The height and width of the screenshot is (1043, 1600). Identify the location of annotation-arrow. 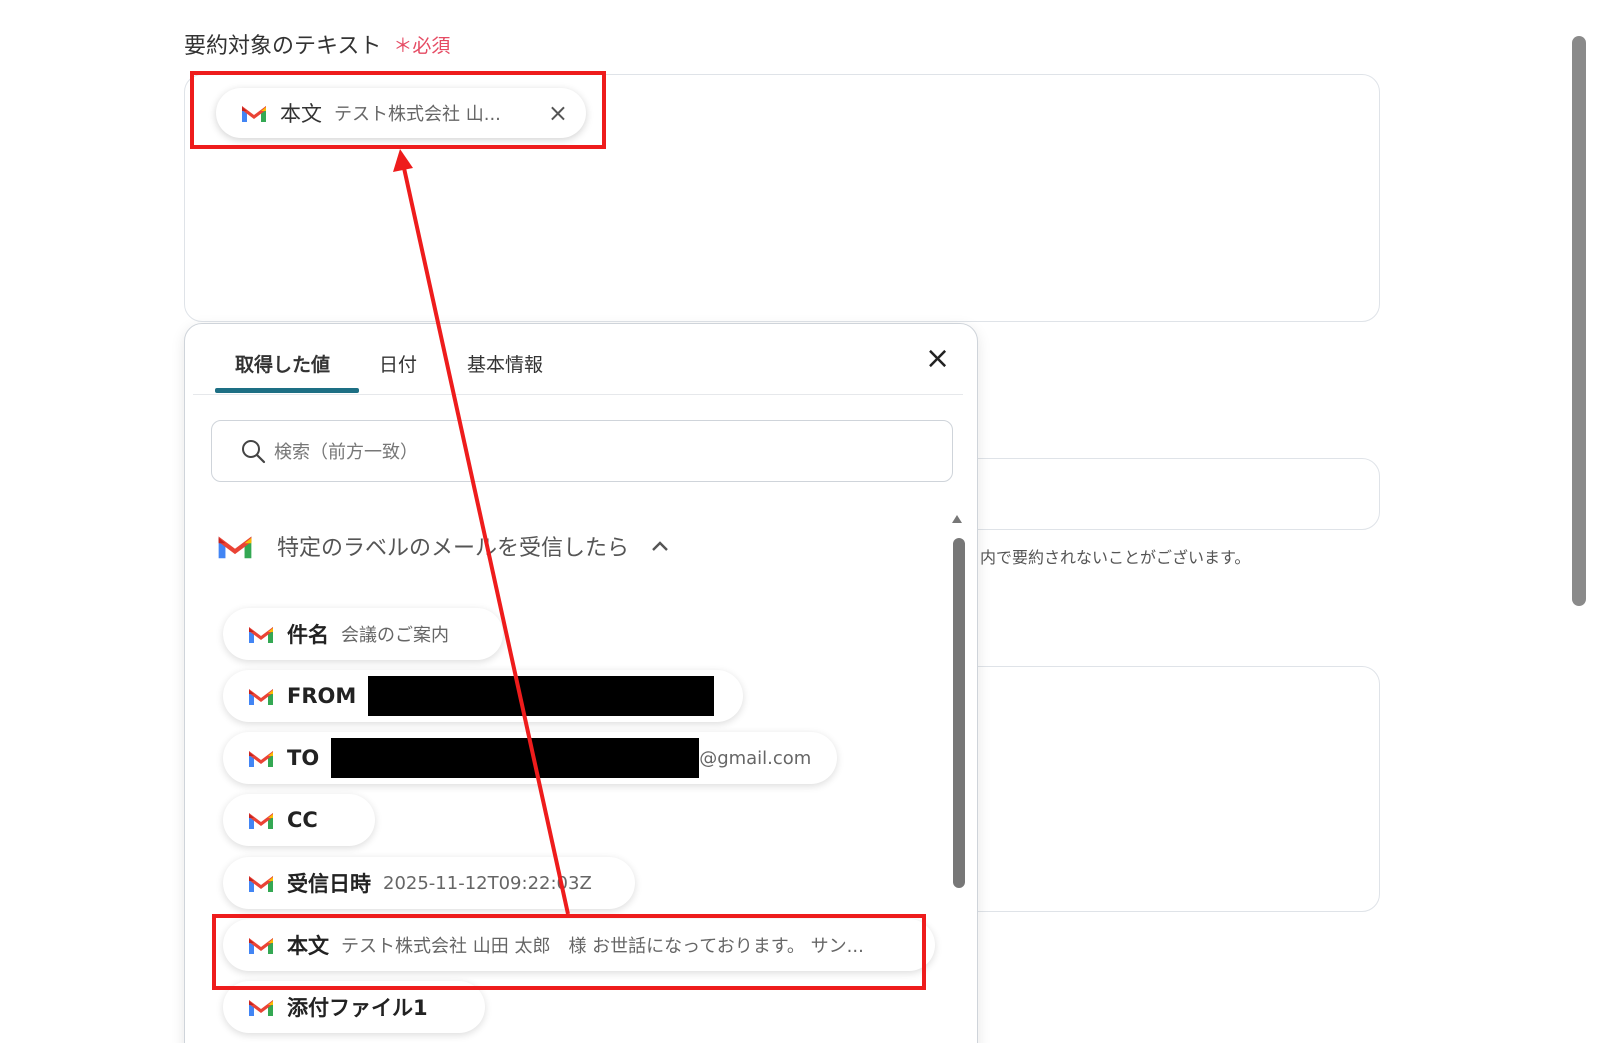
(481, 532).